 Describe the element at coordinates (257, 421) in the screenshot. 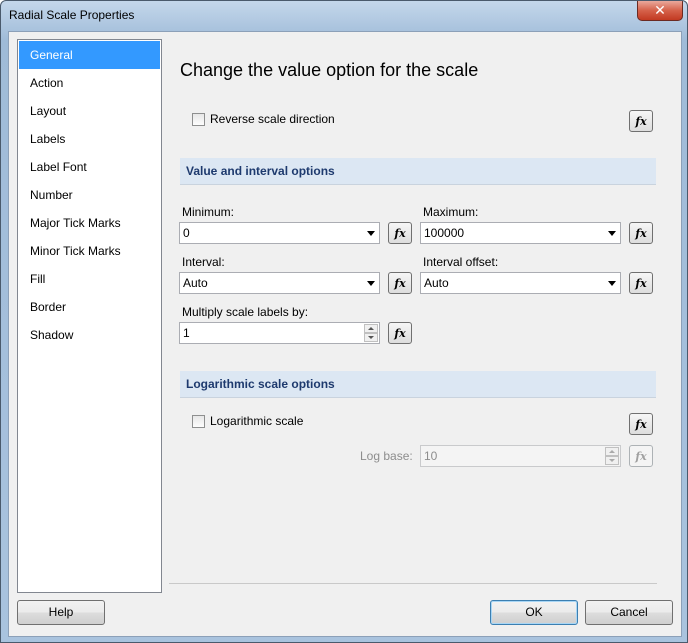

I see `logarithmic-scale-label: Logarithmic scale` at that location.